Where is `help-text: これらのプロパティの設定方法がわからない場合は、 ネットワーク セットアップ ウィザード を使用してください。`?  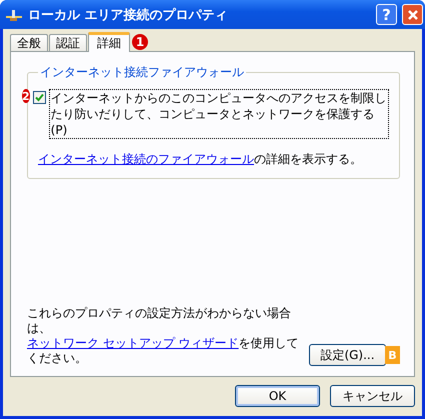
help-text: これらのプロパティの設定方法がわからない場合は、 ネットワーク セットアップ ウィザード を使用してください。 is located at coordinates (163, 336).